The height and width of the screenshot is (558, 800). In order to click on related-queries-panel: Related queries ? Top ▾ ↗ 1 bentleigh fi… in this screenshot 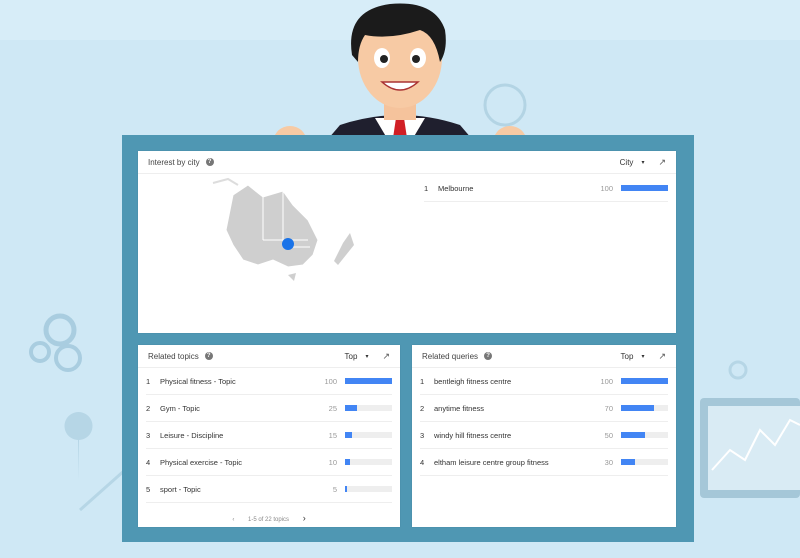, I will do `click(544, 436)`.